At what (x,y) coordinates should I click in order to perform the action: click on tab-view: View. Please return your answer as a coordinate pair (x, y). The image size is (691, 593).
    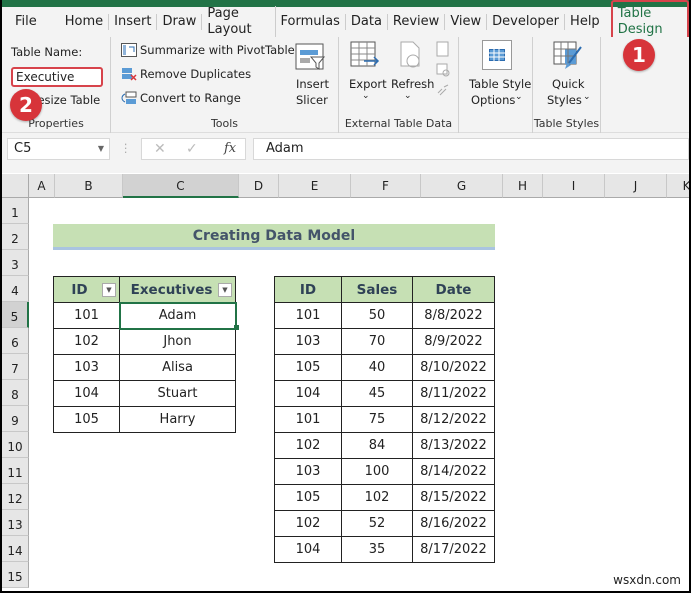
    Looking at the image, I should click on (466, 22).